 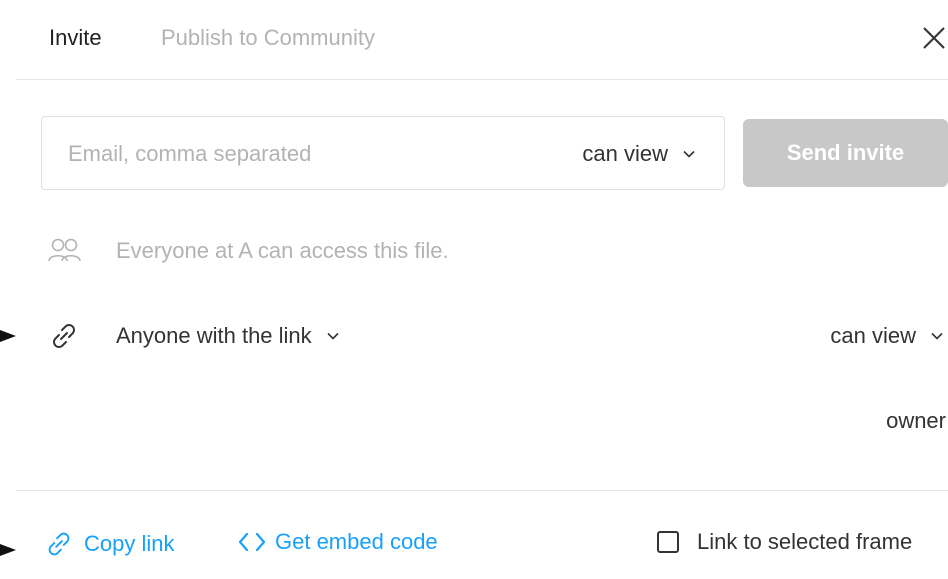 I want to click on get-embed-code-label: Get embed code, so click(x=356, y=541).